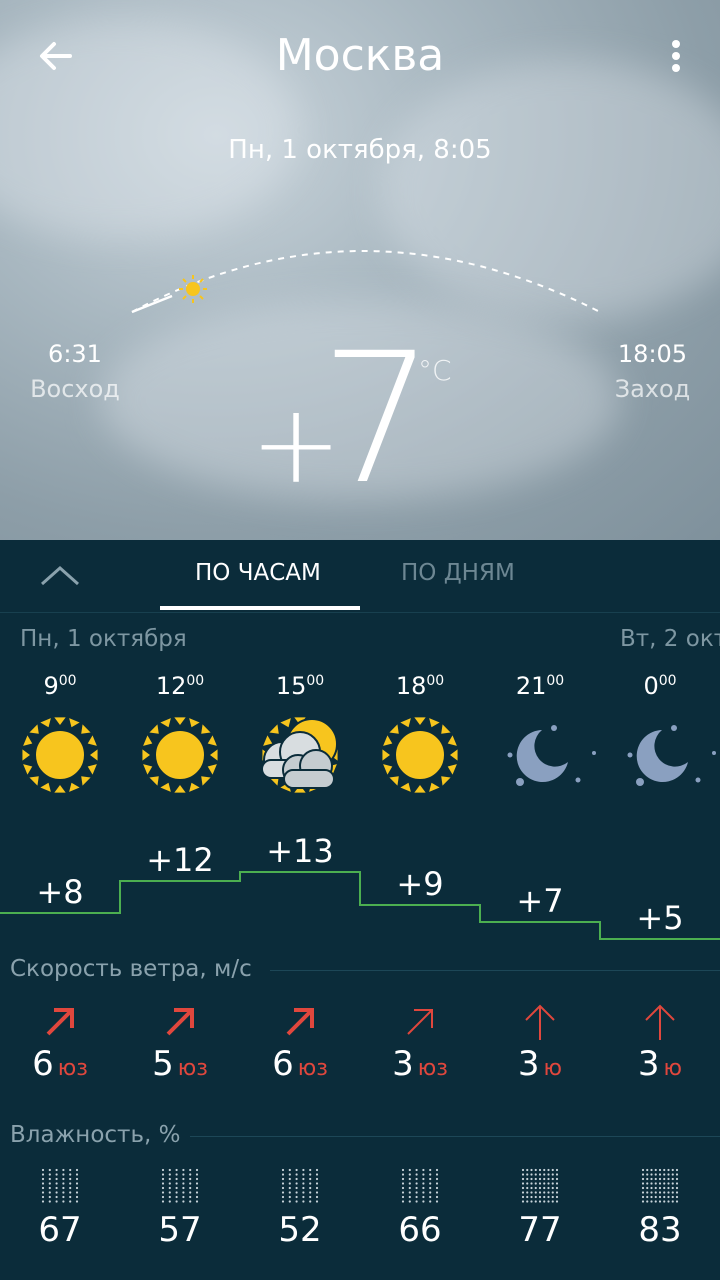  Describe the element at coordinates (95, 1135) in the screenshot. I see `humidity-section-title: Влажность, %` at that location.